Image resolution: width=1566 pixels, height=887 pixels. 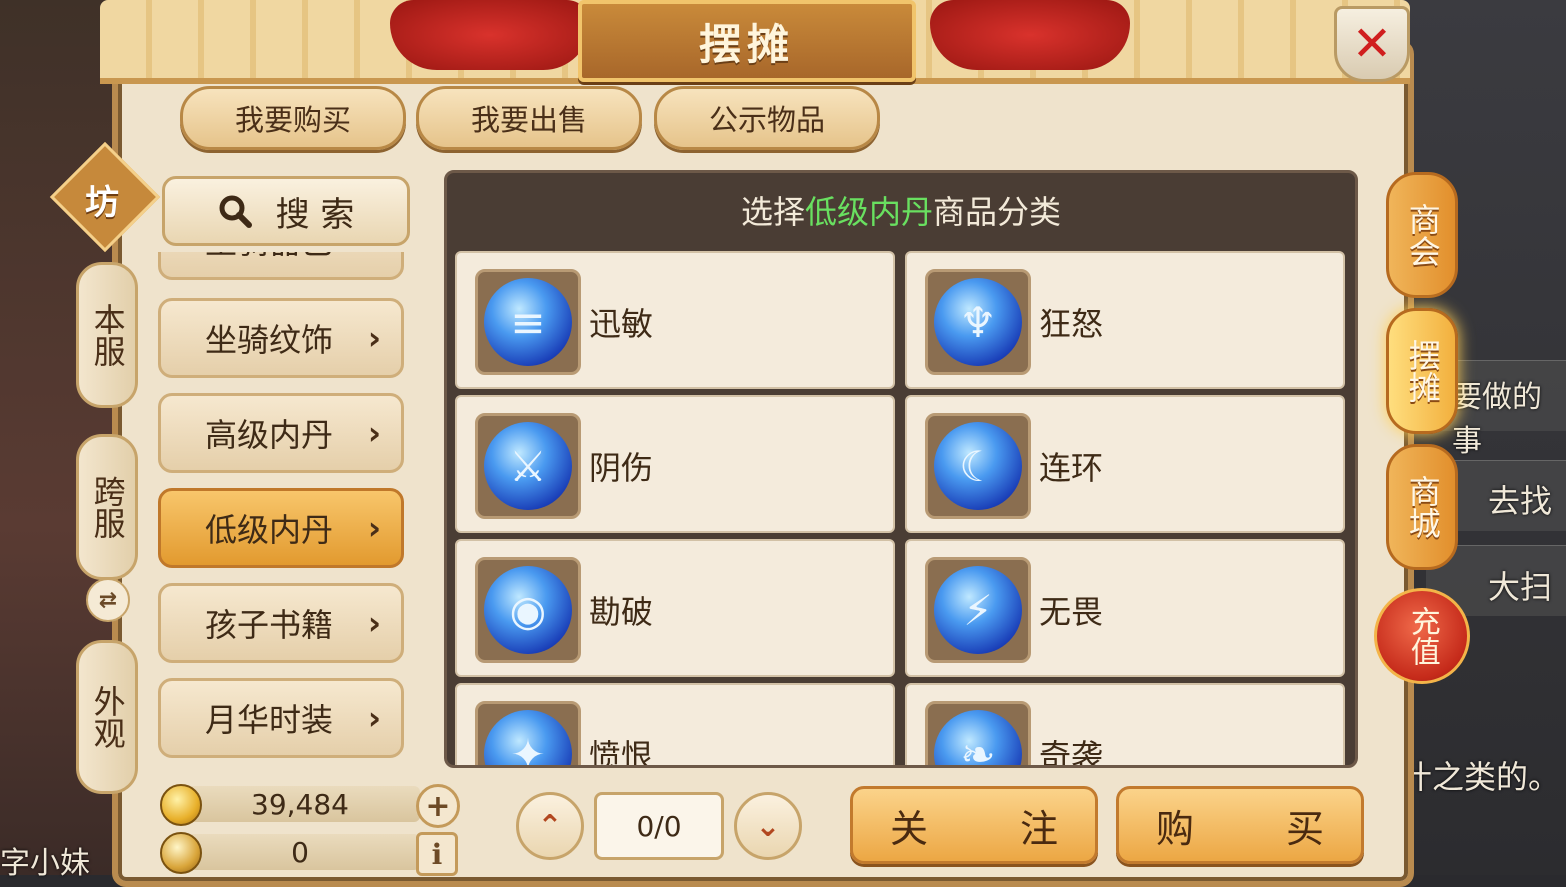 What do you see at coordinates (978, 610) in the screenshot?
I see `fearless-orb-icon: ⚡` at bounding box center [978, 610].